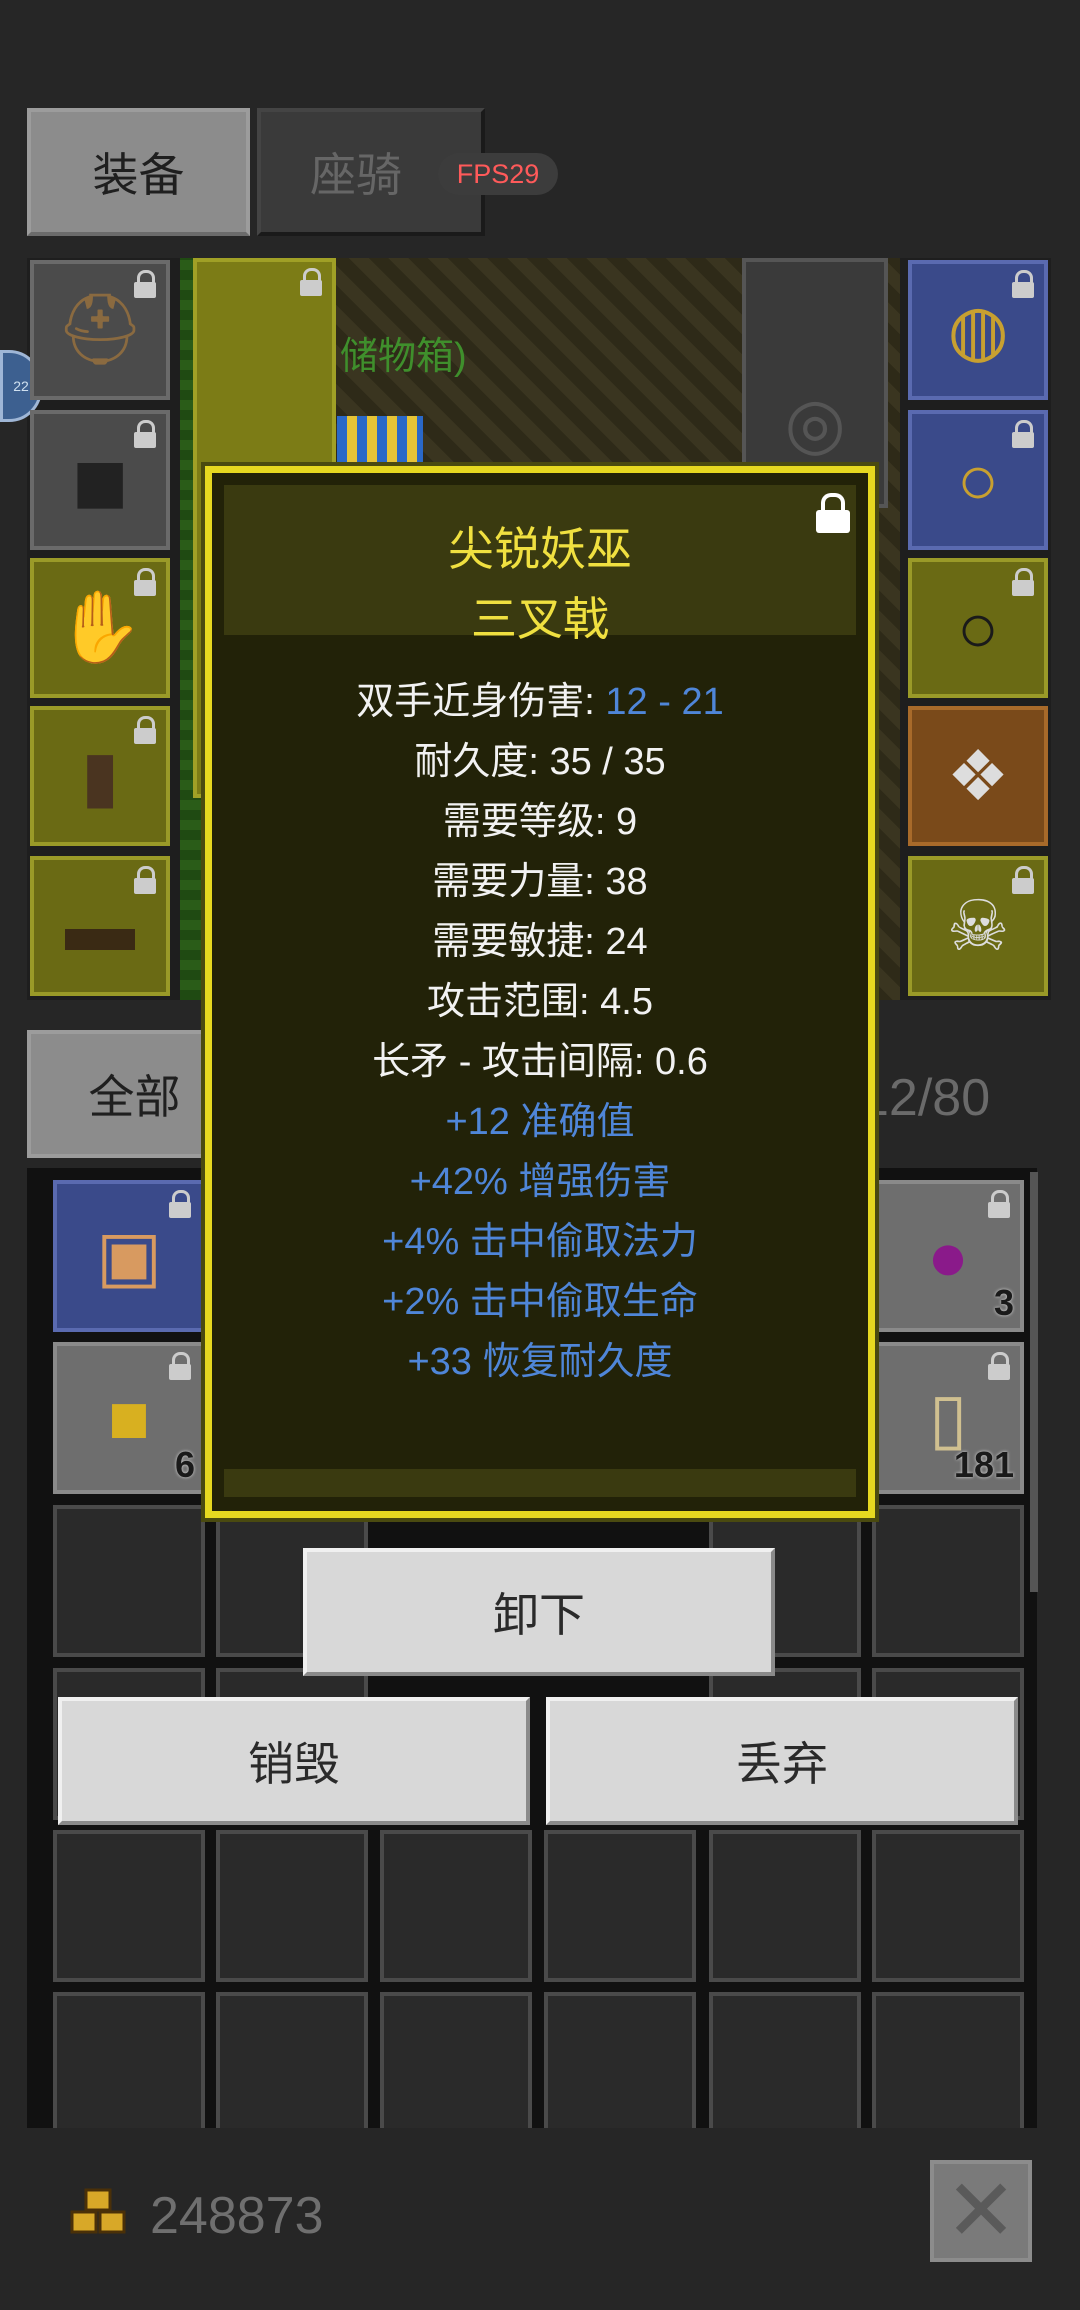  Describe the element at coordinates (184, 1464) in the screenshot. I see `item-count: 6` at that location.